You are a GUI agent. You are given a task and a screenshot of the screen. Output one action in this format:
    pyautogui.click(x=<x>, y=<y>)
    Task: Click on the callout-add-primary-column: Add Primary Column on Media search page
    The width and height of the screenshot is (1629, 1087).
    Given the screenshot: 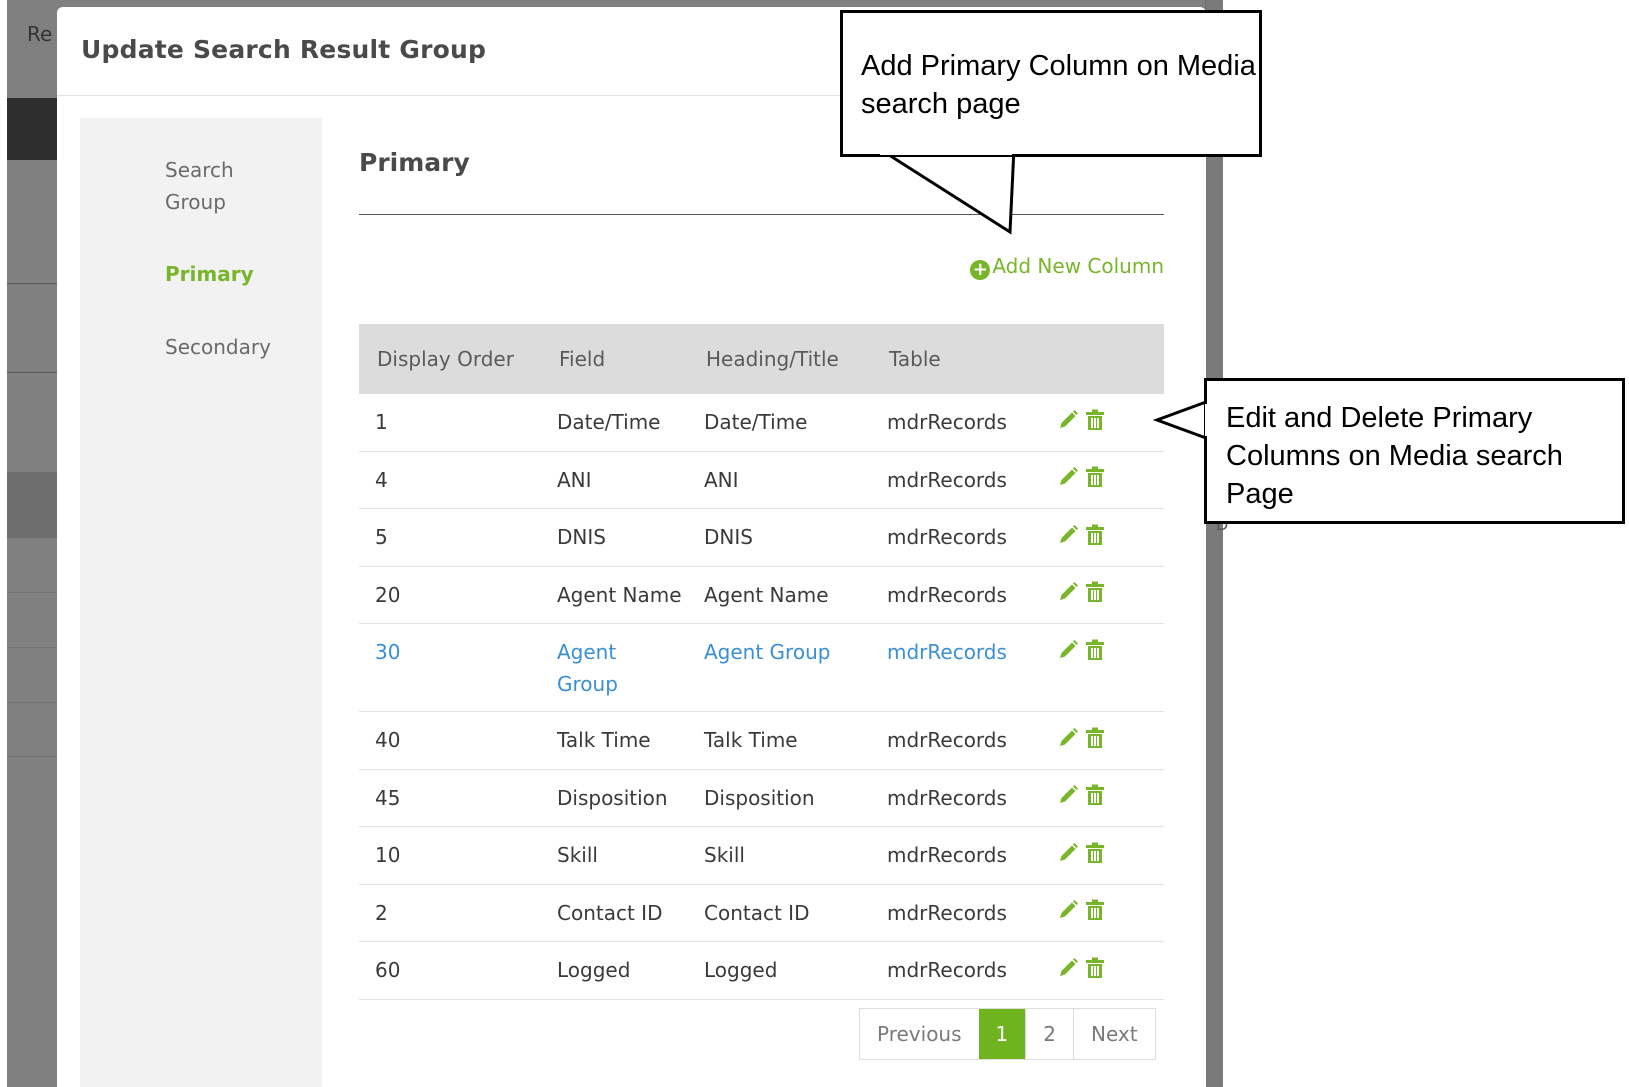 What is the action you would take?
    pyautogui.click(x=1051, y=83)
    